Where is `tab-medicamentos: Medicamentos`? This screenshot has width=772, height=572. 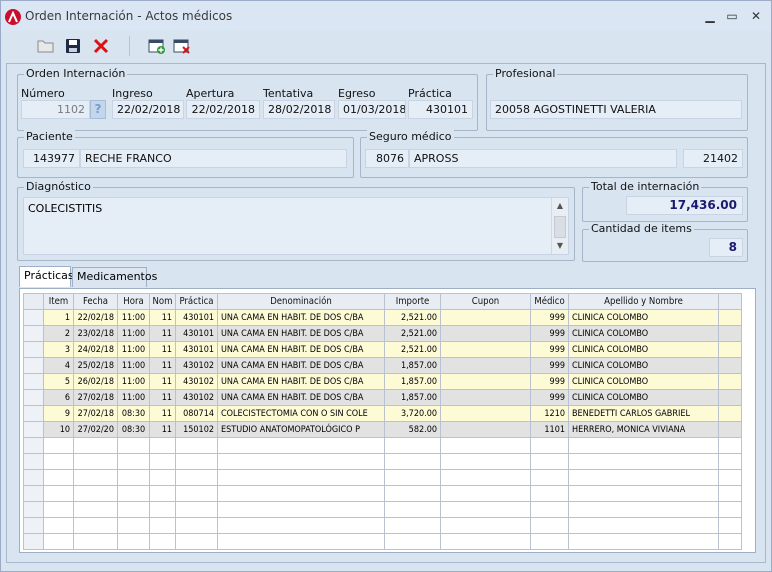
tab-medicamentos: Medicamentos is located at coordinates (114, 277).